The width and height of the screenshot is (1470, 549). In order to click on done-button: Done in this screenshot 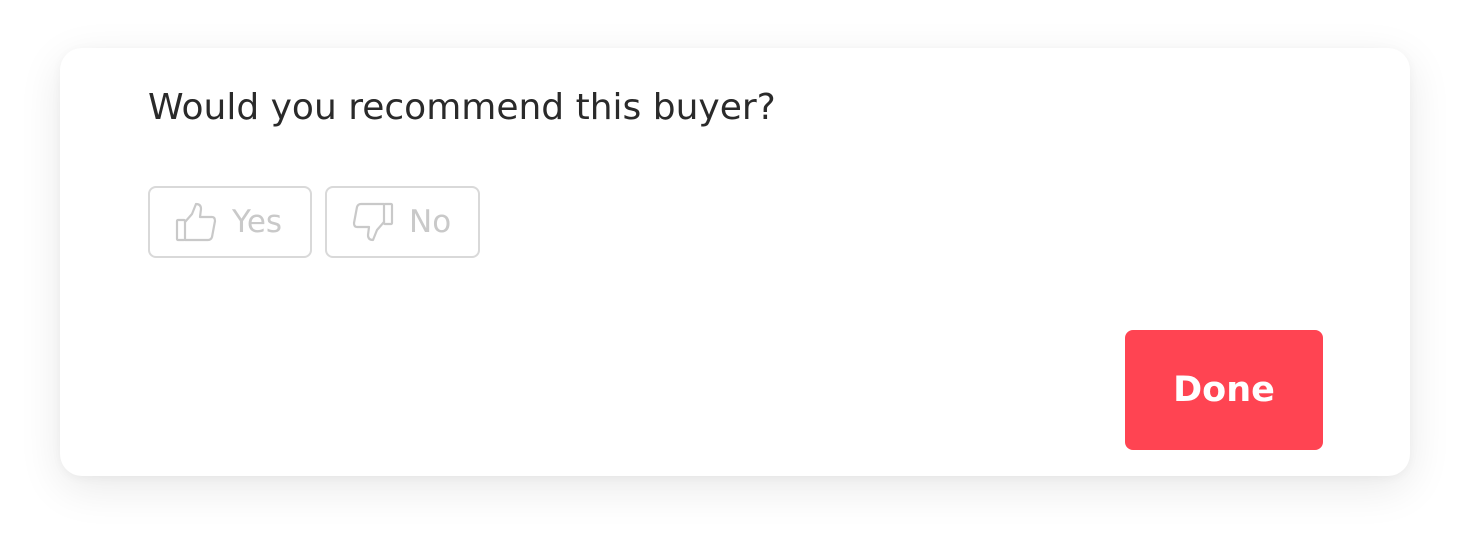, I will do `click(1224, 390)`.